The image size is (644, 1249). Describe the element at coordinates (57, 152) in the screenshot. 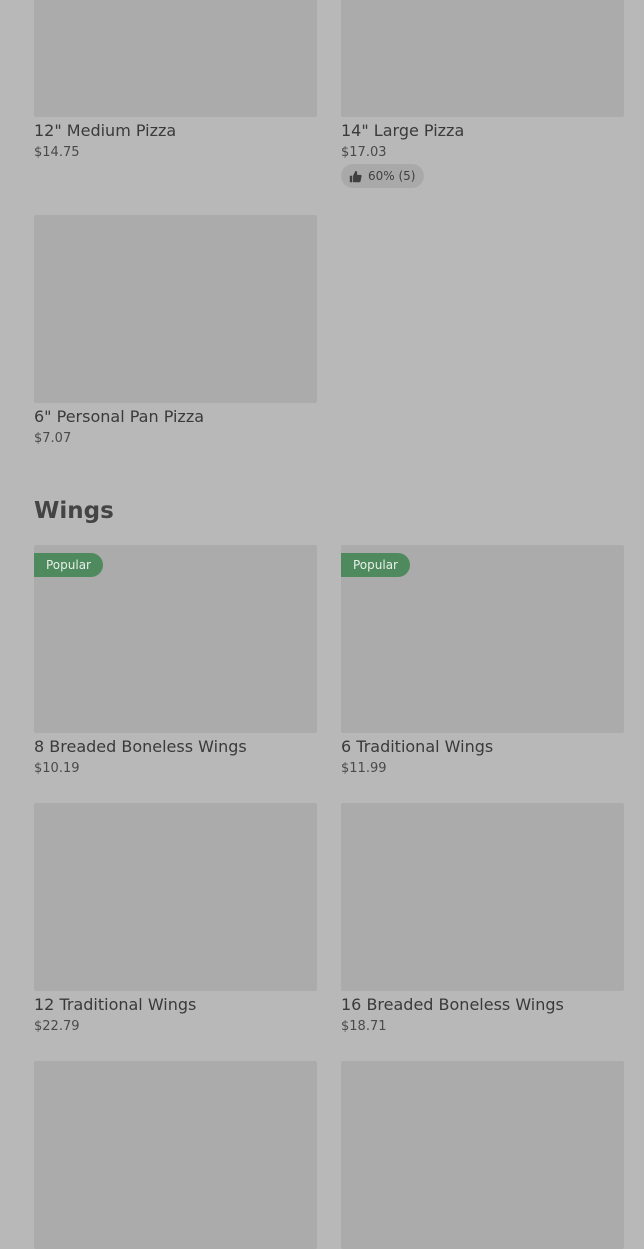

I see `item-price: $14.75` at that location.